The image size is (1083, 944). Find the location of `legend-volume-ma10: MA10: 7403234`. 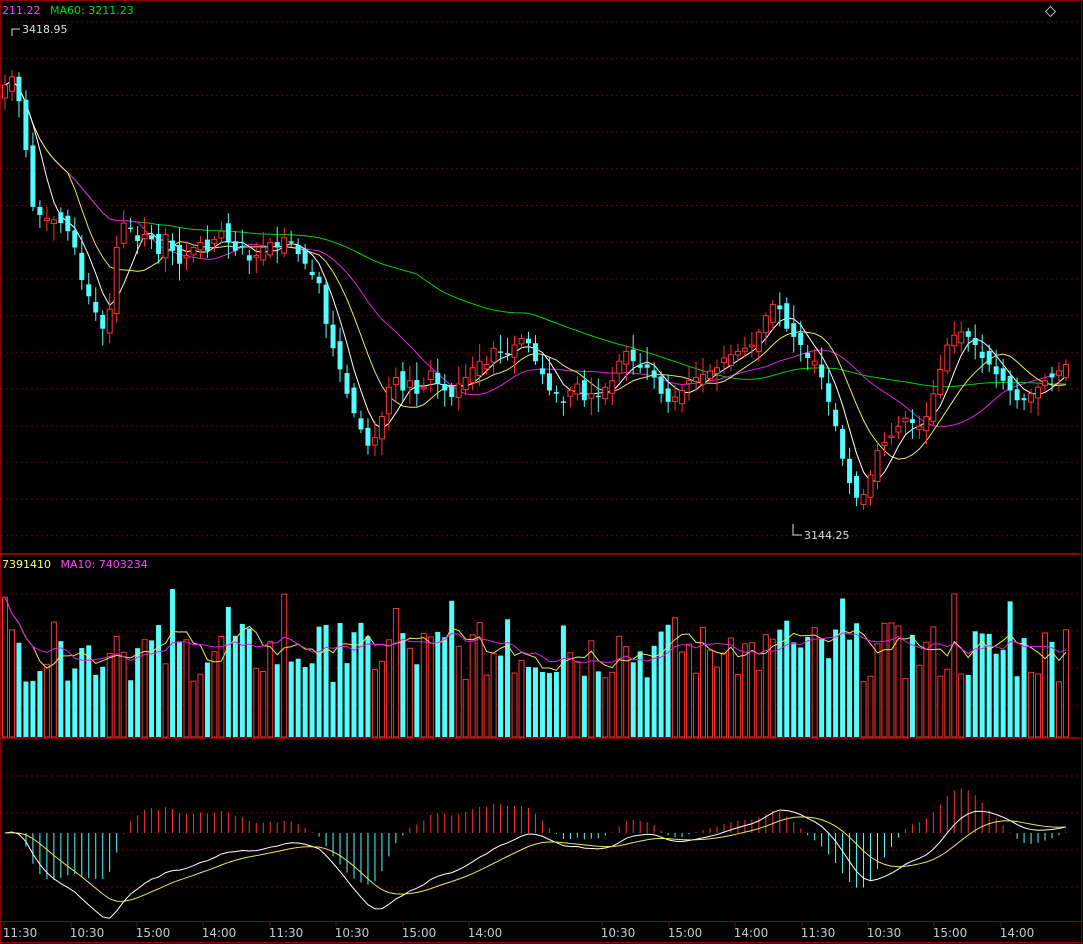

legend-volume-ma10: MA10: 7403234 is located at coordinates (104, 564).